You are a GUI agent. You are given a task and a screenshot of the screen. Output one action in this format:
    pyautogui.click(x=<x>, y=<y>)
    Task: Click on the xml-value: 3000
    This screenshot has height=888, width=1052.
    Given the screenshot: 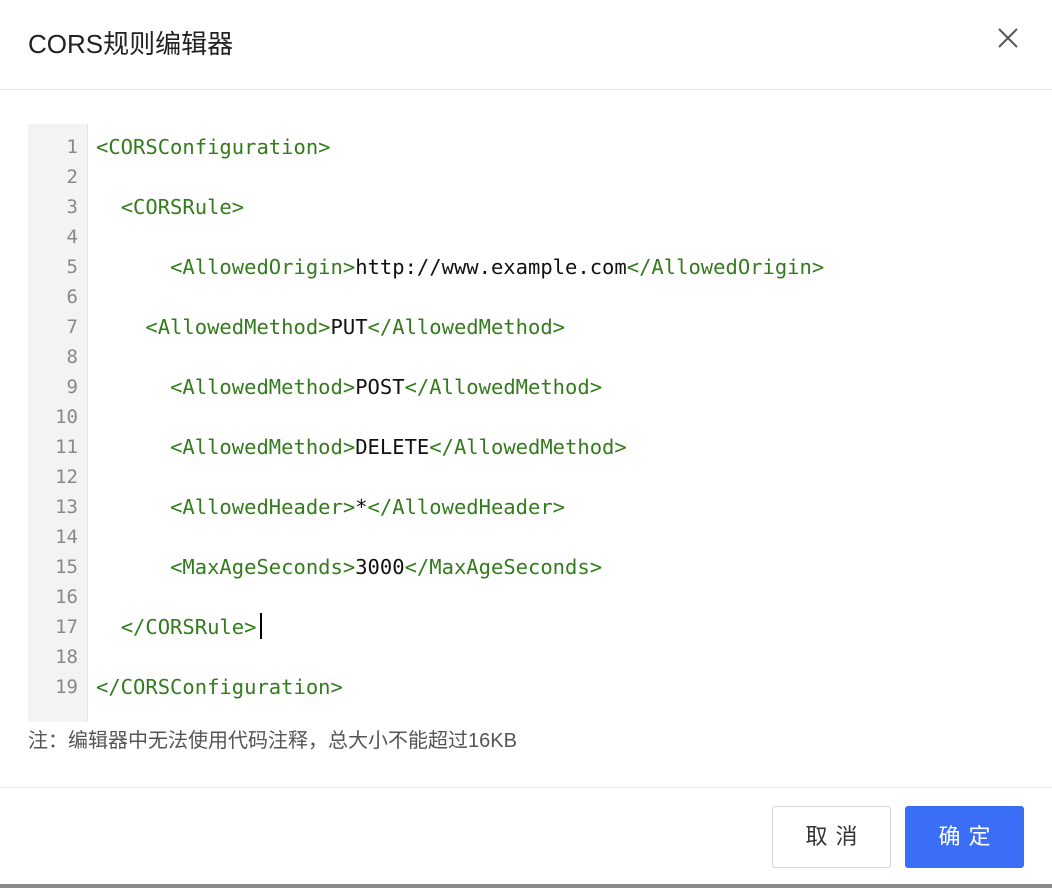 What is the action you would take?
    pyautogui.click(x=380, y=567)
    